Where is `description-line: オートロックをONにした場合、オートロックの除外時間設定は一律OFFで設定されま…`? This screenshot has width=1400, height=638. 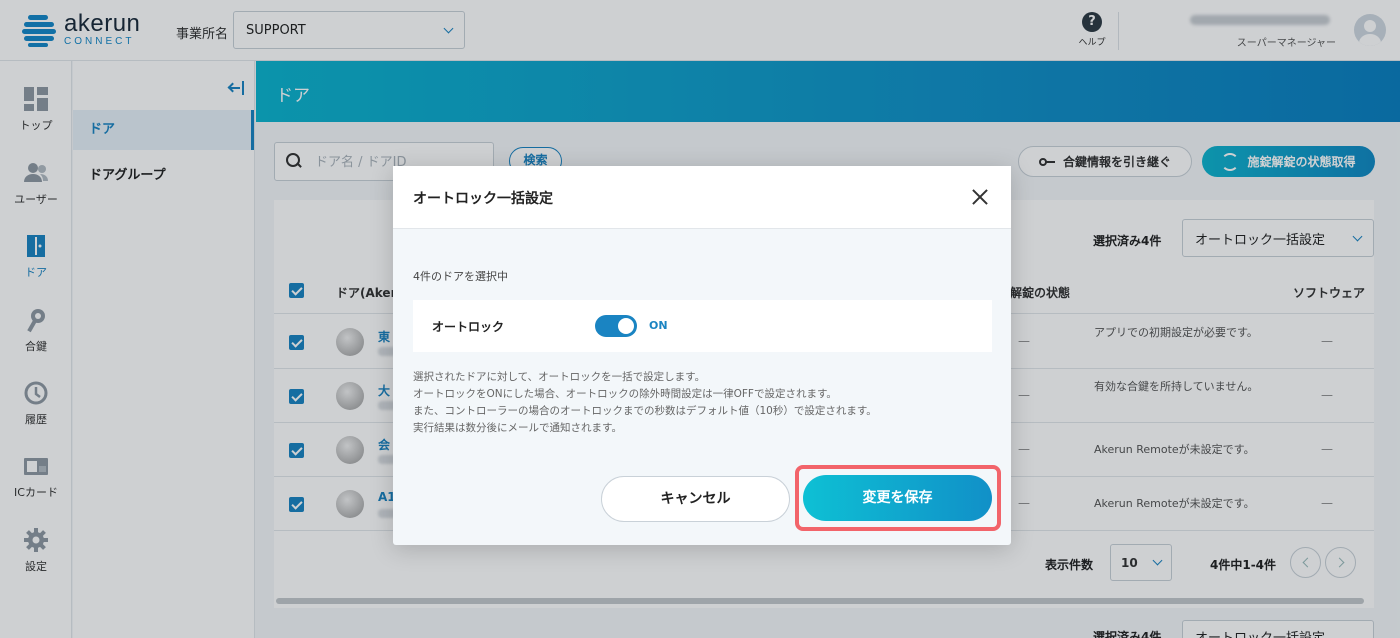
description-line: オートロックをONにした場合、オートロックの除外時間設定は一律OFFで設定されま… is located at coordinates (625, 394).